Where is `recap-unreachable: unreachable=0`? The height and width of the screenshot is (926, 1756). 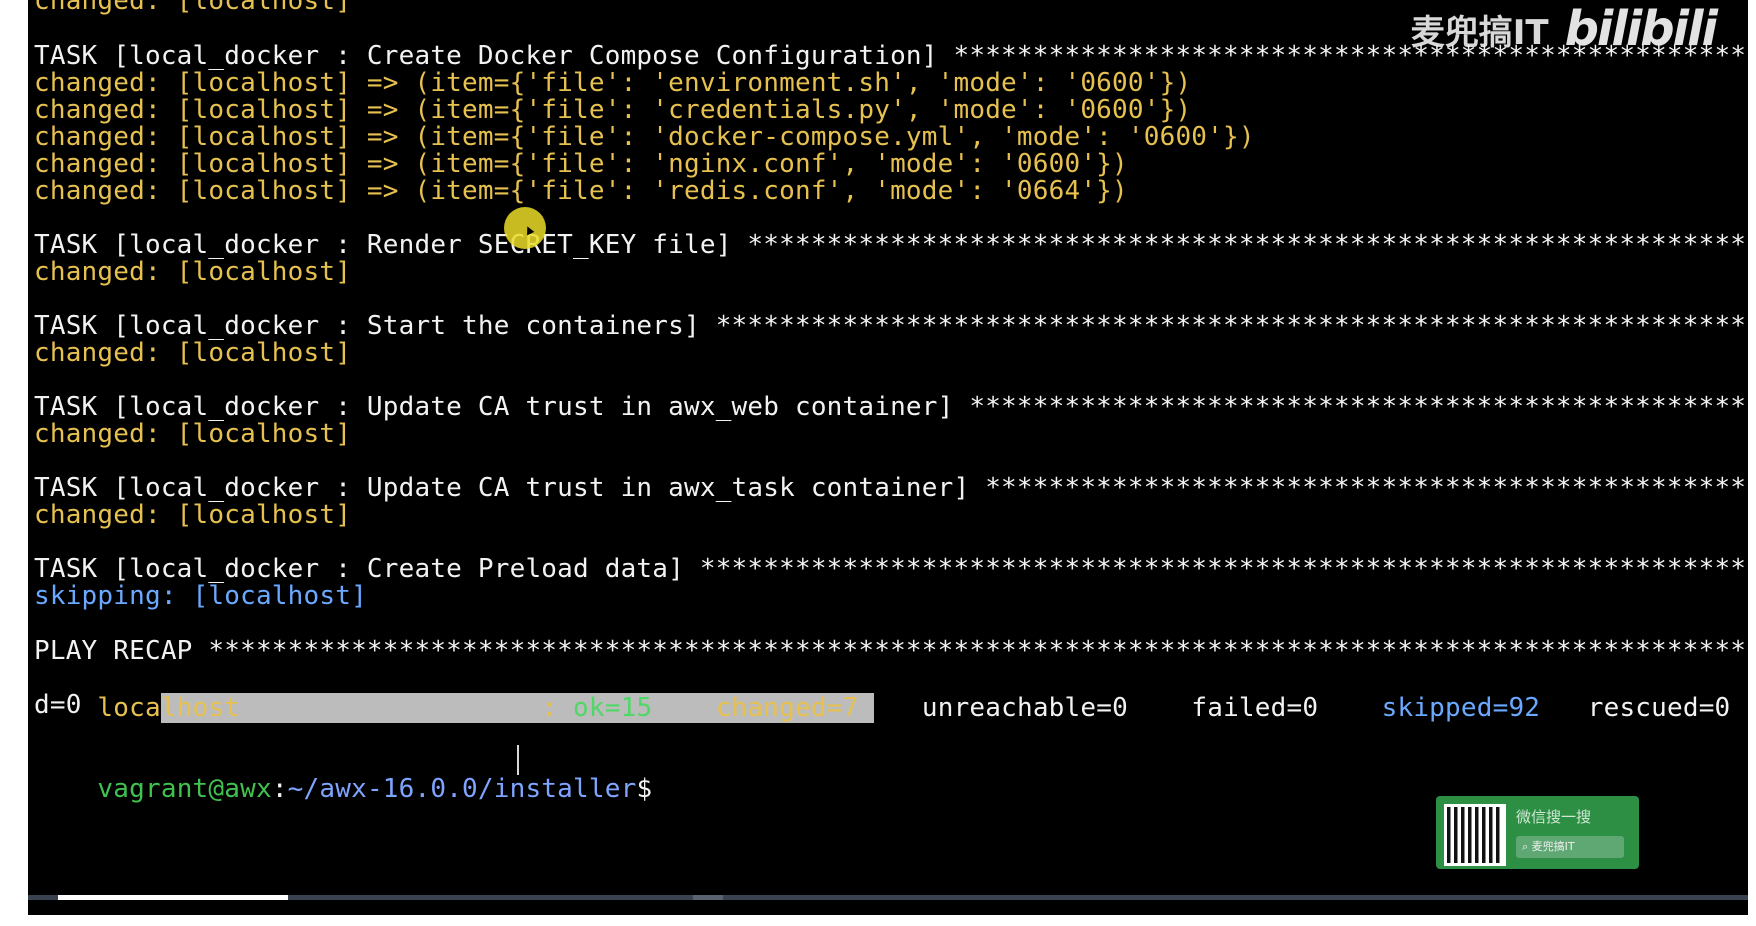
recap-unreachable: unreachable=0 is located at coordinates (1024, 708).